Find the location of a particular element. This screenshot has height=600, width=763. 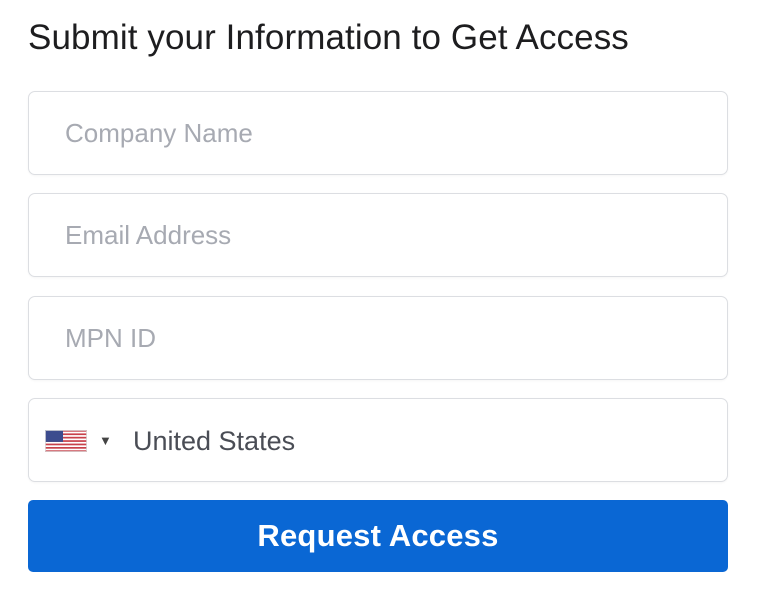

mpn-id-input is located at coordinates (378, 338).